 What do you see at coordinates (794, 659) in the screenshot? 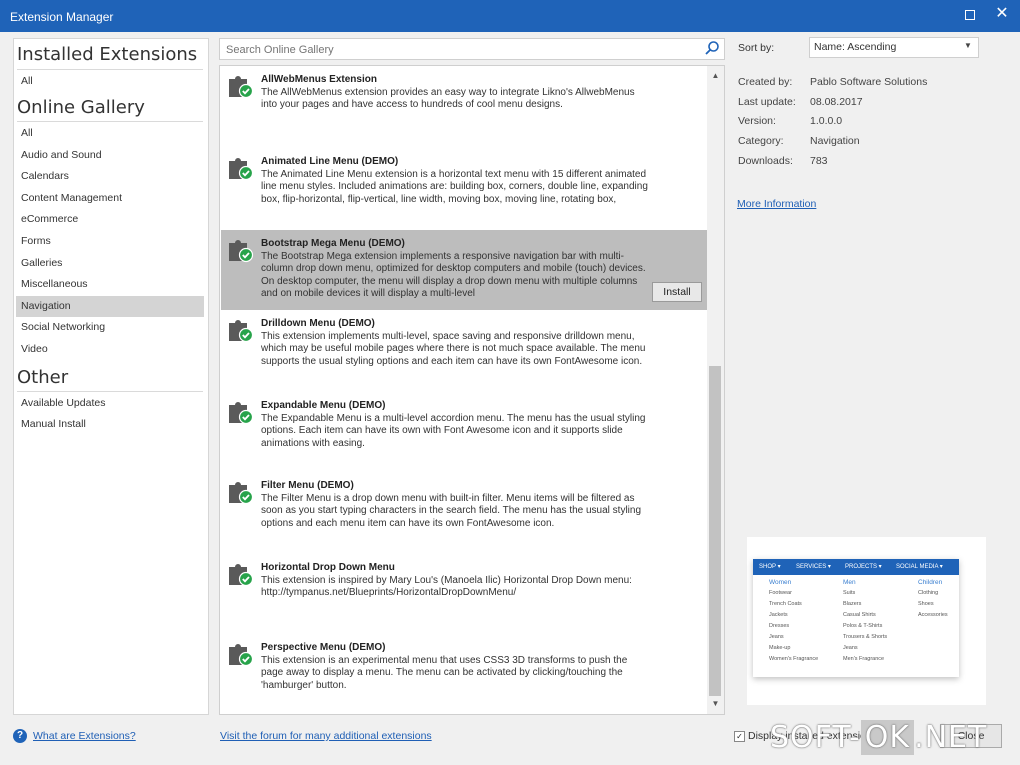
I see `preview-column-item: Women's Fragrance` at bounding box center [794, 659].